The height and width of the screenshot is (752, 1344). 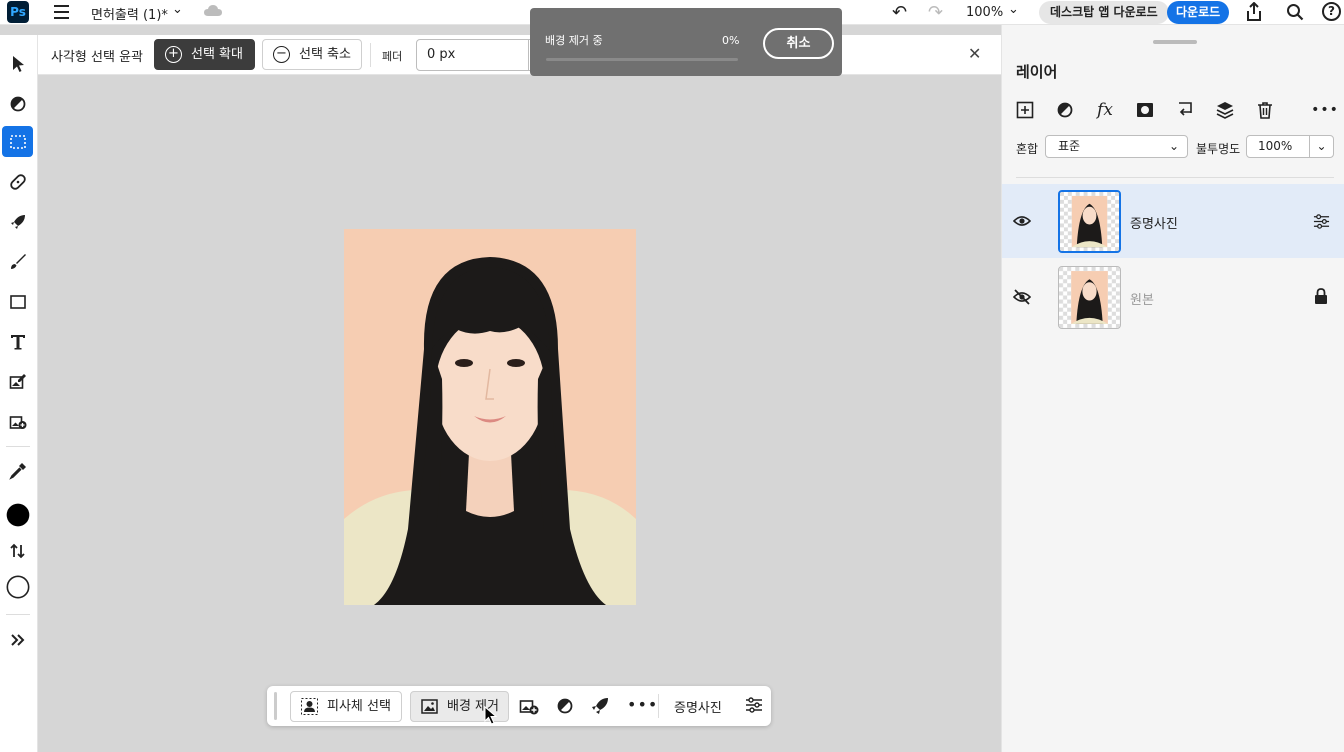 What do you see at coordinates (17, 586) in the screenshot?
I see `background-color-swatch` at bounding box center [17, 586].